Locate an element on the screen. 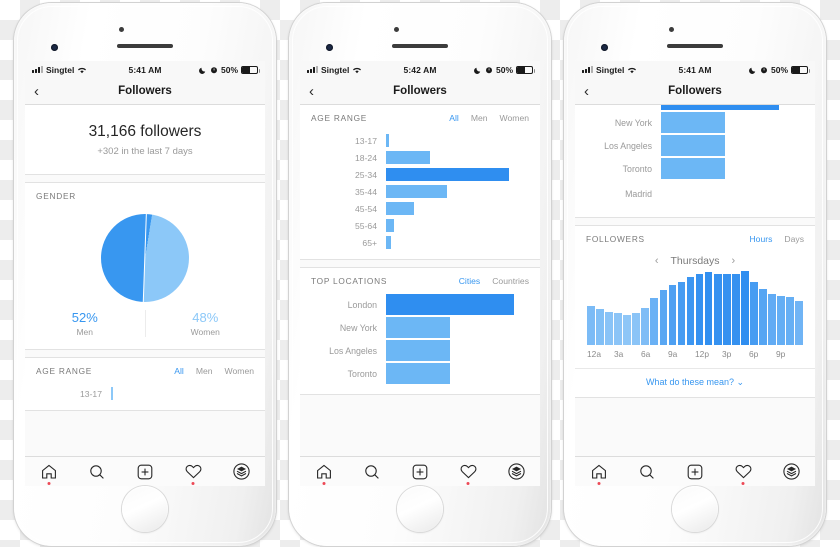 The image size is (840, 547). location-label: New York is located at coordinates (633, 122).